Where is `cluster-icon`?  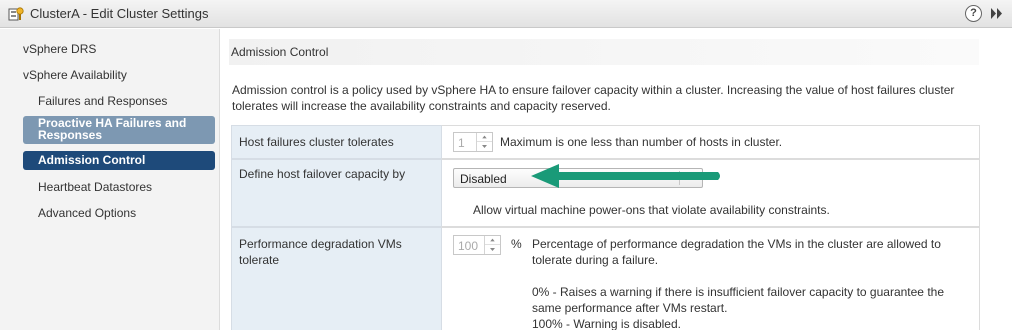 cluster-icon is located at coordinates (16, 14).